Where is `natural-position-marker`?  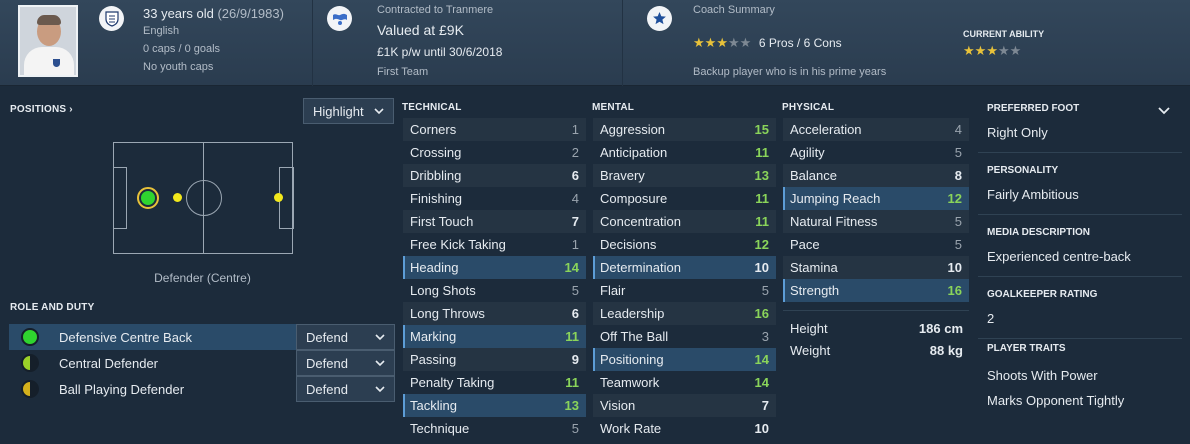
natural-position-marker is located at coordinates (148, 198).